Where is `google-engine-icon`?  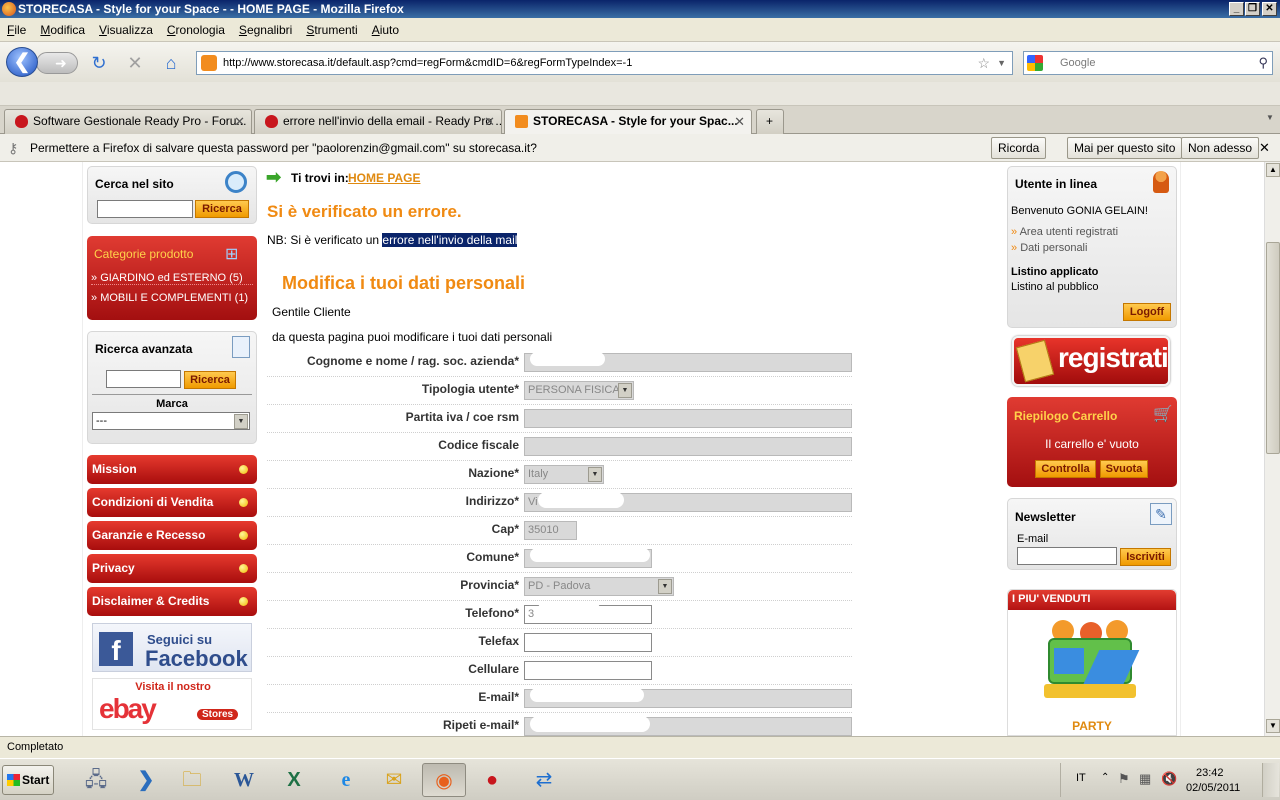 google-engine-icon is located at coordinates (1035, 63).